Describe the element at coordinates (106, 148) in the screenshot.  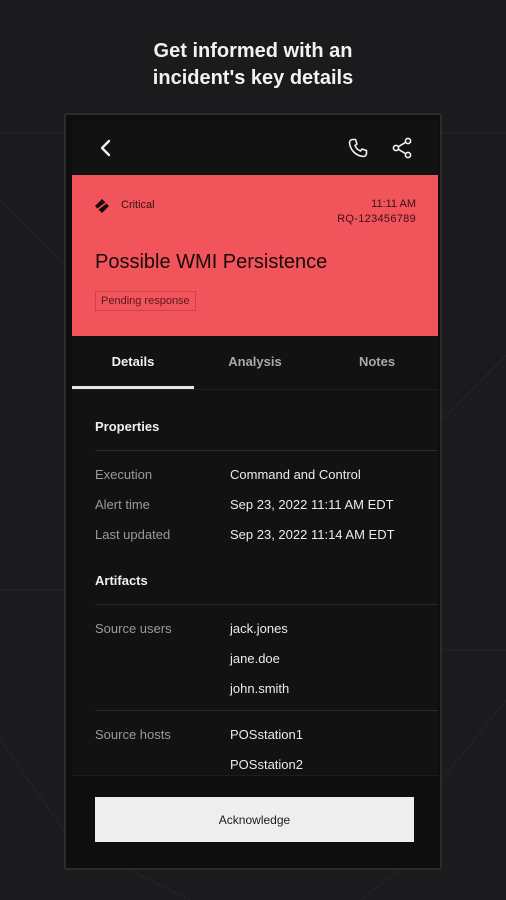
I see `chevron-left-icon` at that location.